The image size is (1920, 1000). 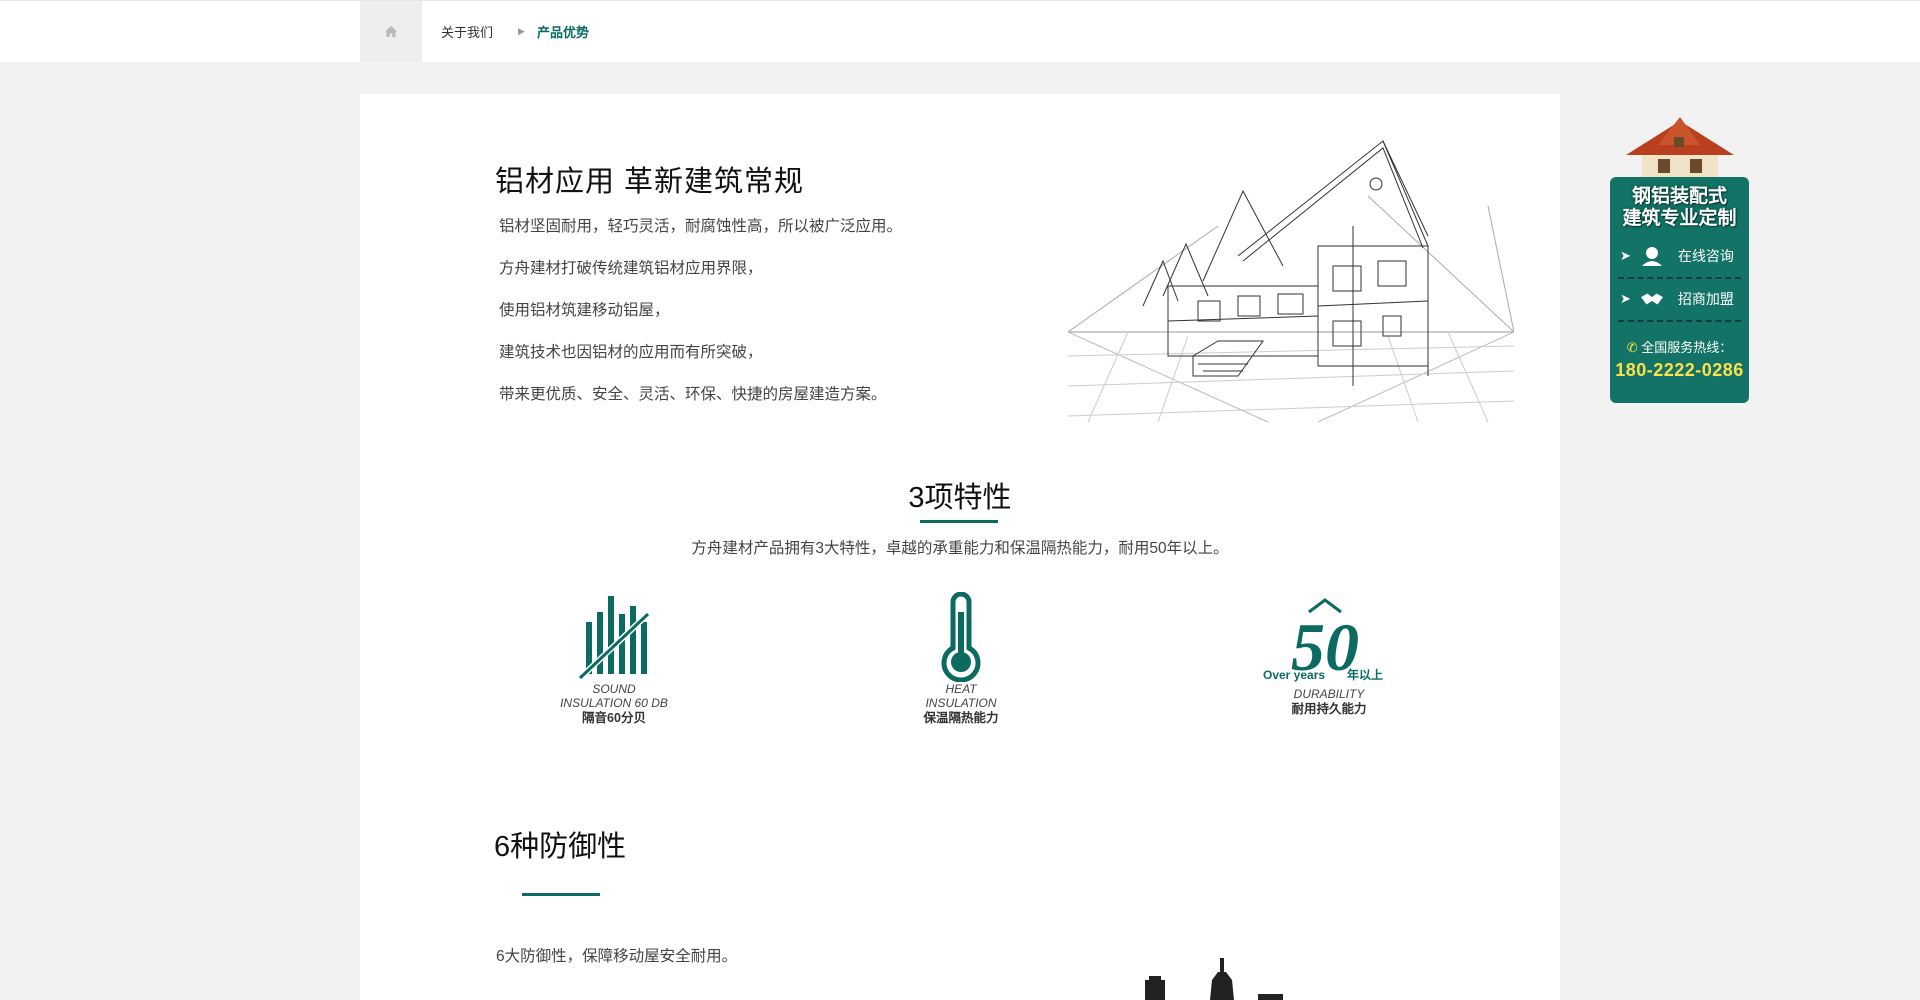 I want to click on franchise-button: ➤ 招商加盟, so click(x=1679, y=299).